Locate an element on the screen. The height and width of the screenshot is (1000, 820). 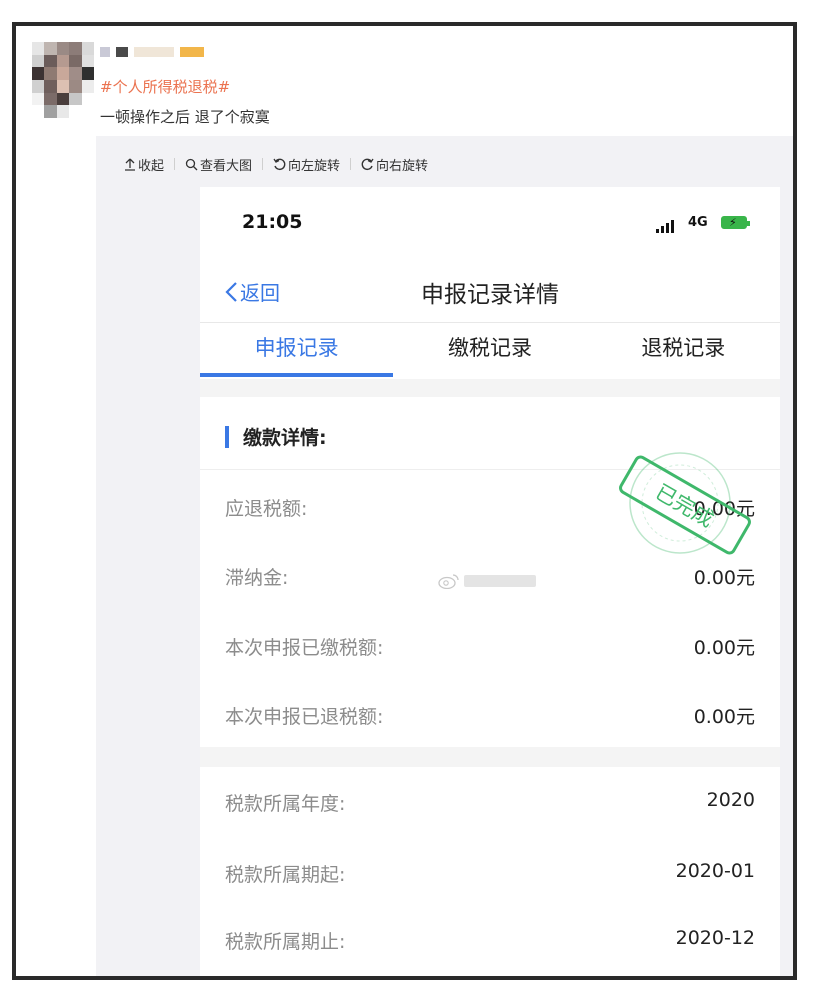
page-title: 申报记录详情 is located at coordinates (490, 295).